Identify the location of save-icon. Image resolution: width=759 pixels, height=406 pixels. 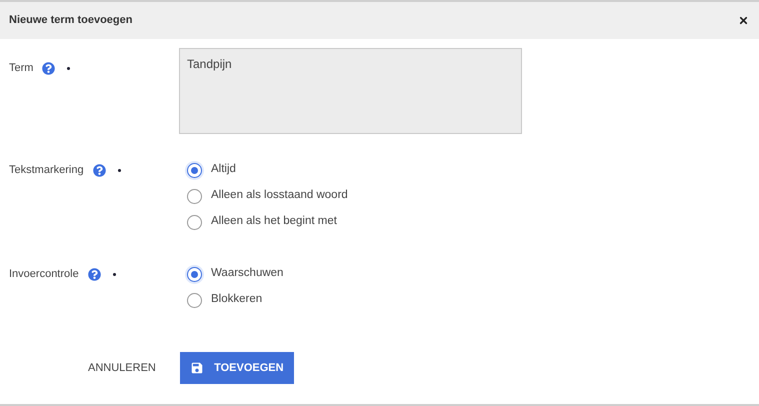
(197, 368).